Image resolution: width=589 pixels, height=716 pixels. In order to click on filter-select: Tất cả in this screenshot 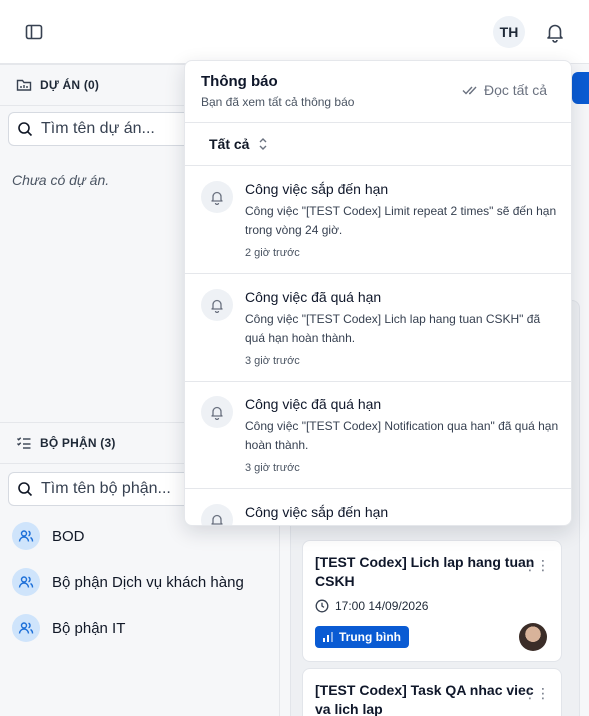, I will do `click(239, 144)`.